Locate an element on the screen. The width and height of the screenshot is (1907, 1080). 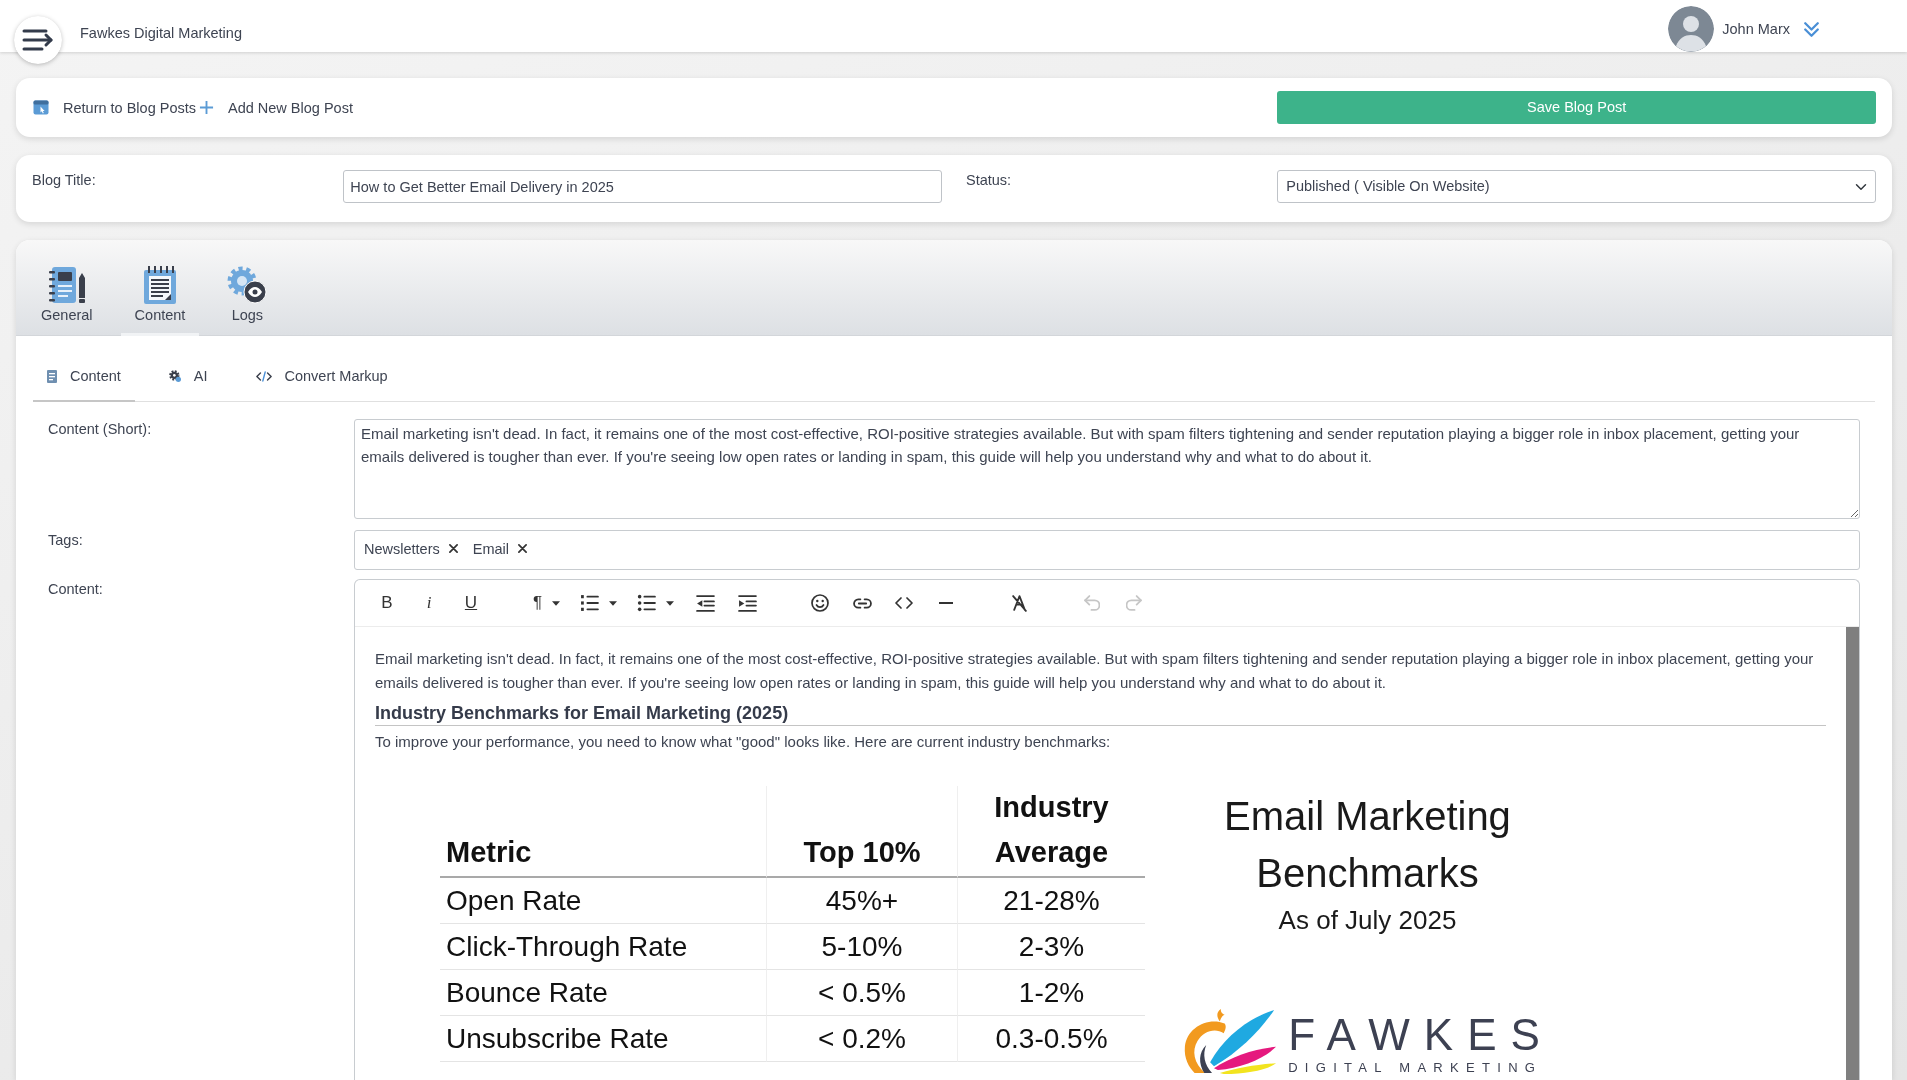
table-cell: < 0.5% is located at coordinates (861, 993).